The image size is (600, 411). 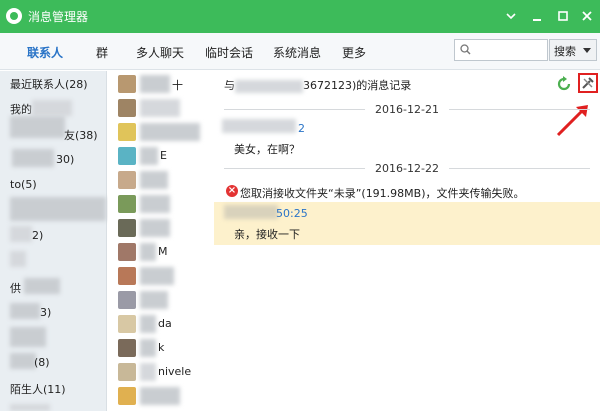 I want to click on search-button: 搜索, so click(x=573, y=50).